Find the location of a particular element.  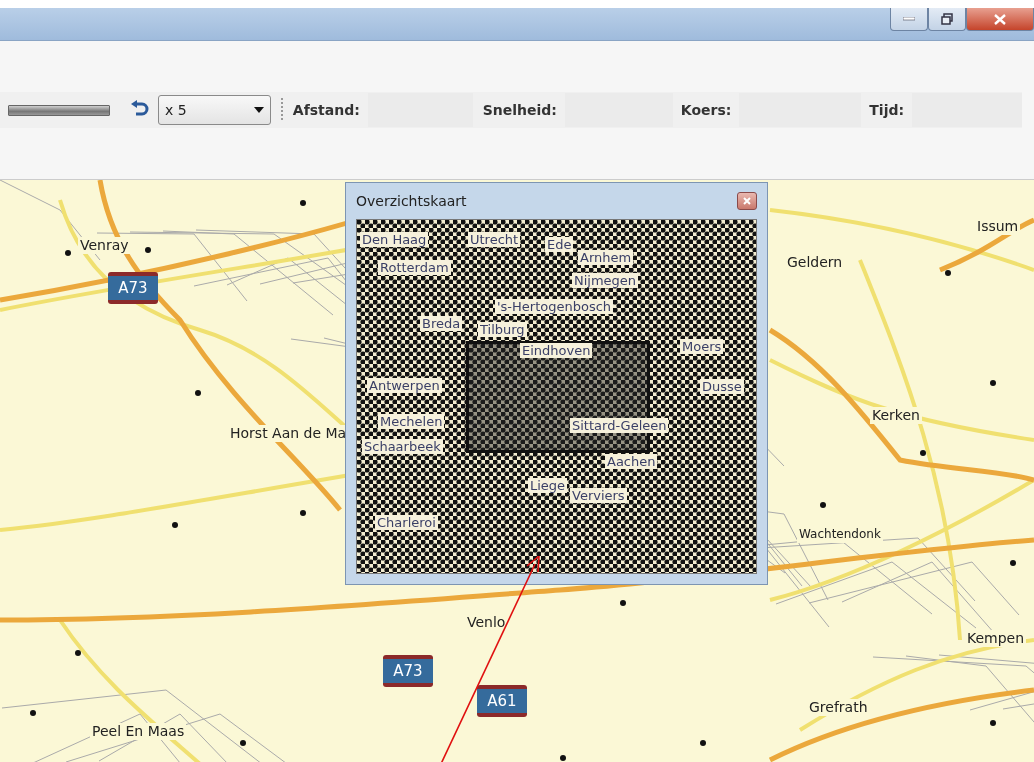

place-label: Charleroi is located at coordinates (406, 522).